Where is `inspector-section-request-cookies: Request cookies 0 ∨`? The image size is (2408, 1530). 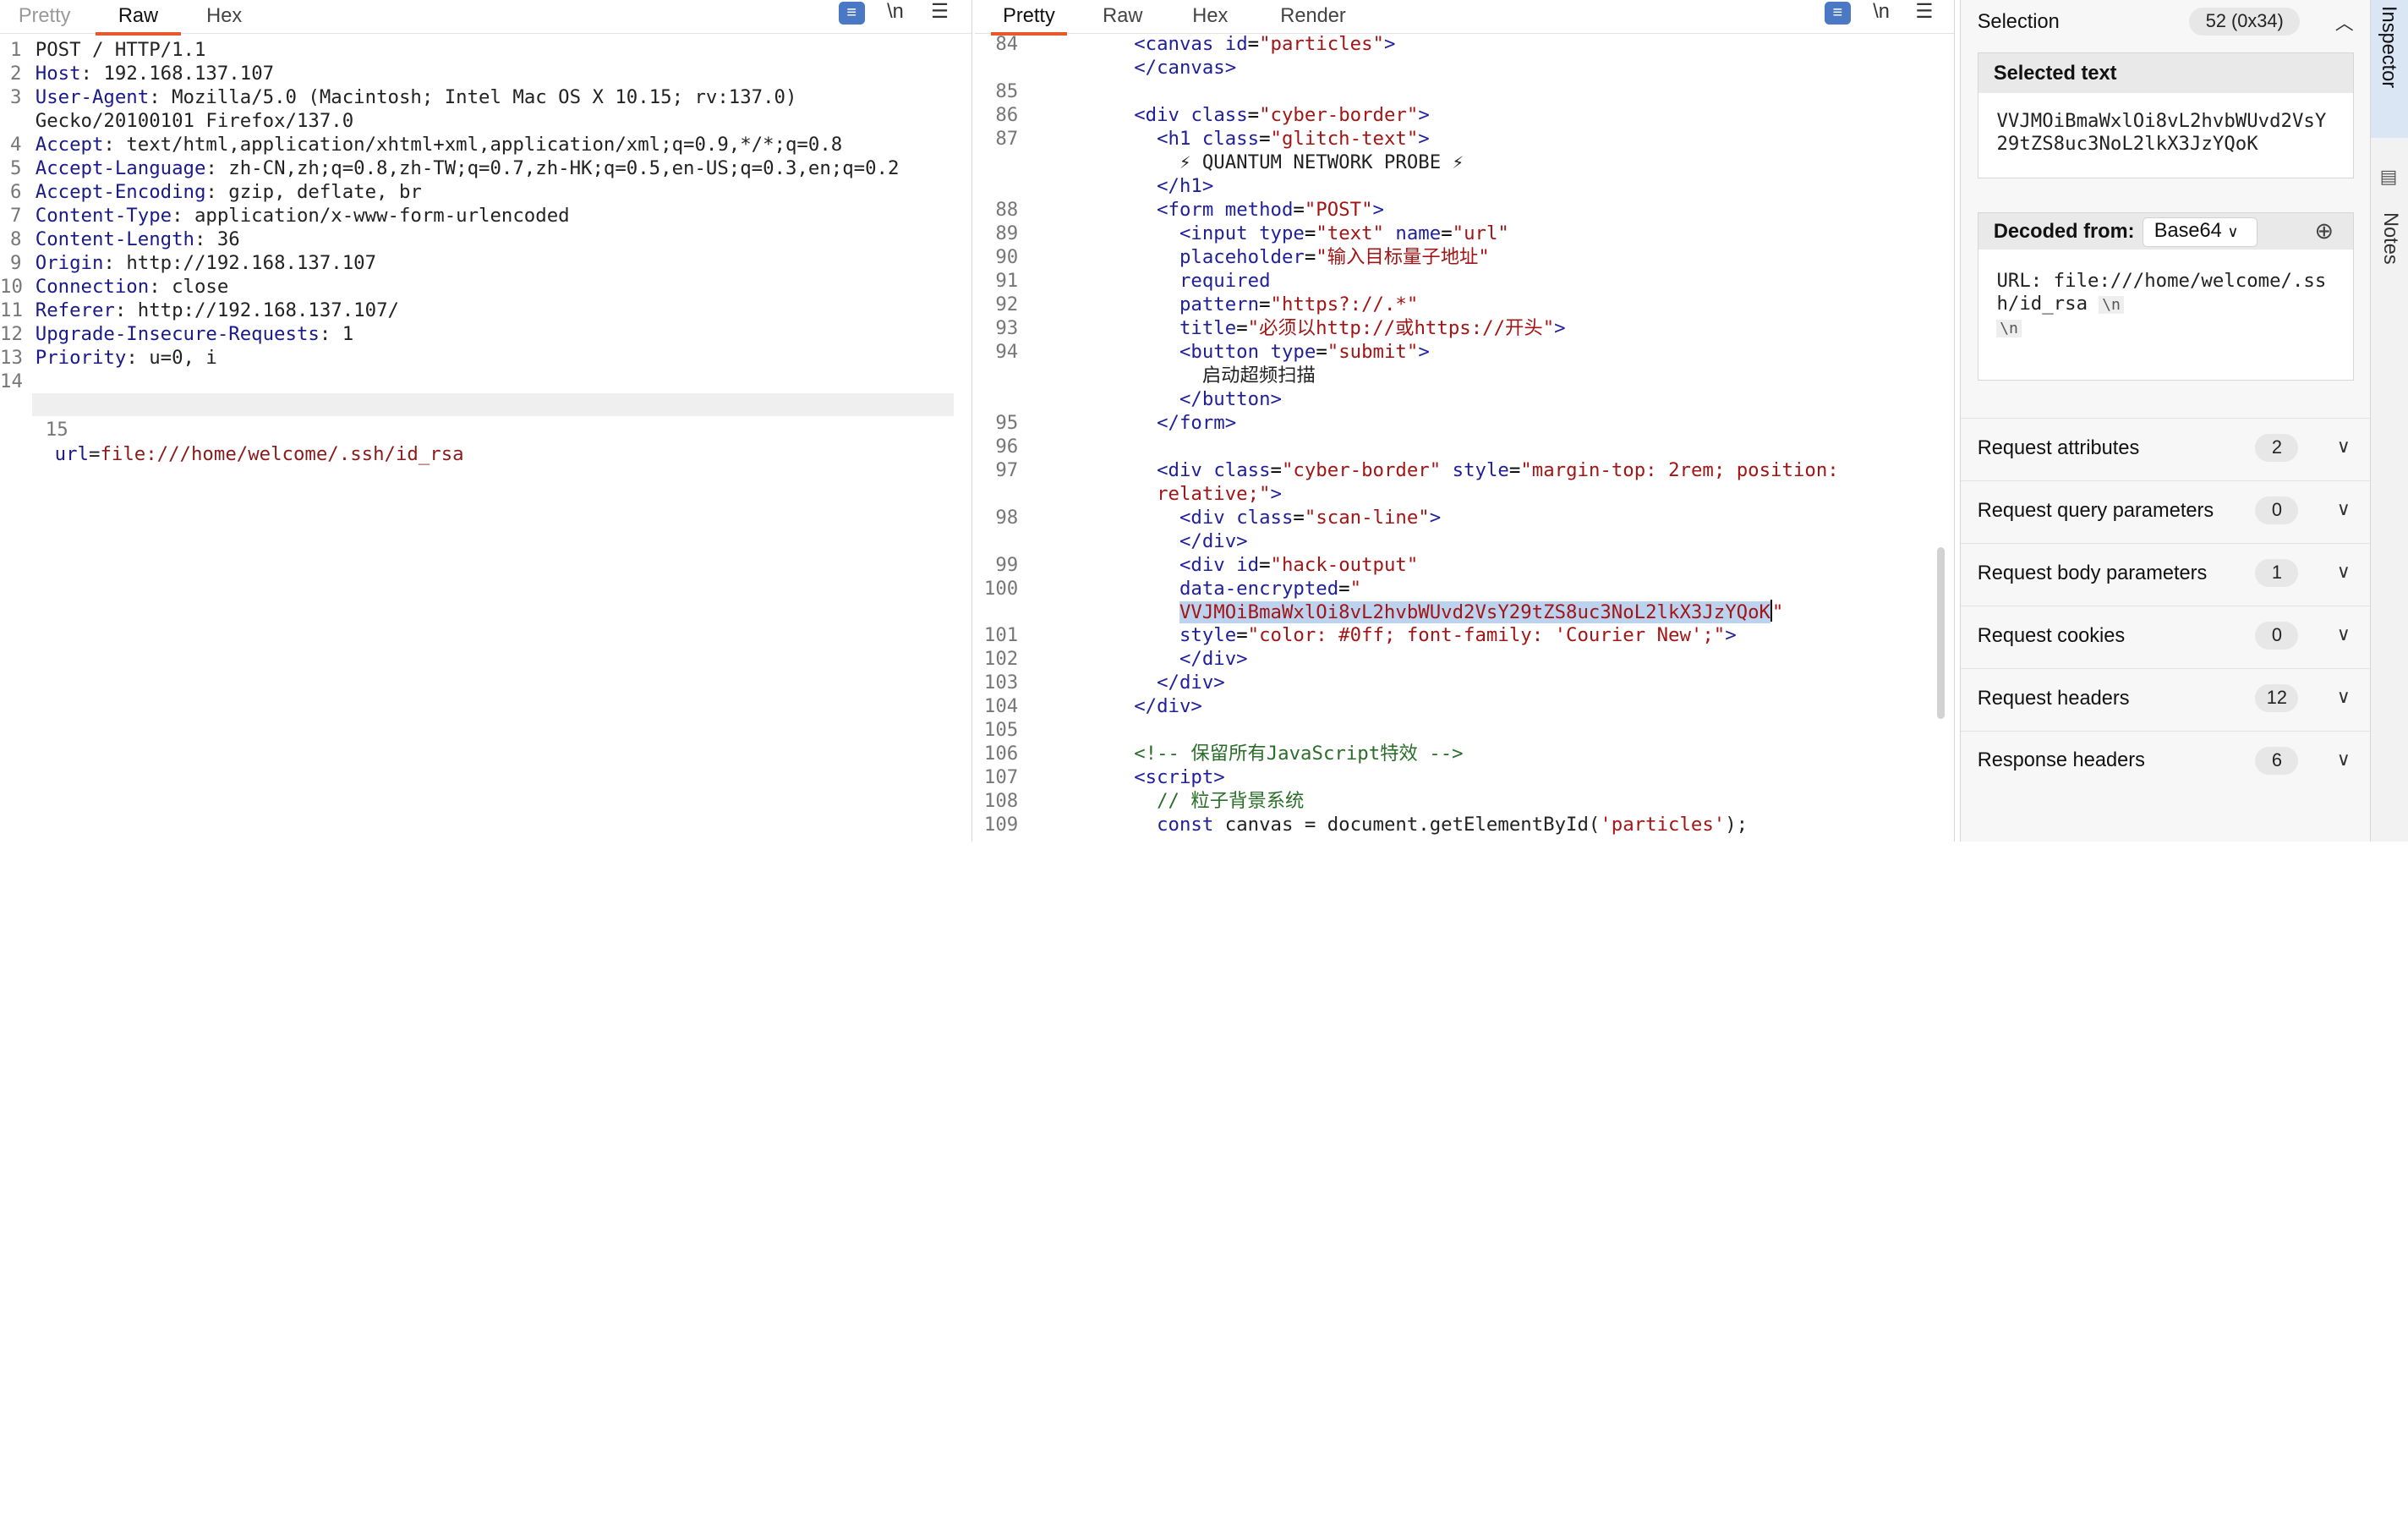
inspector-section-request-cookies: Request cookies 0 ∨ is located at coordinates (2165, 636).